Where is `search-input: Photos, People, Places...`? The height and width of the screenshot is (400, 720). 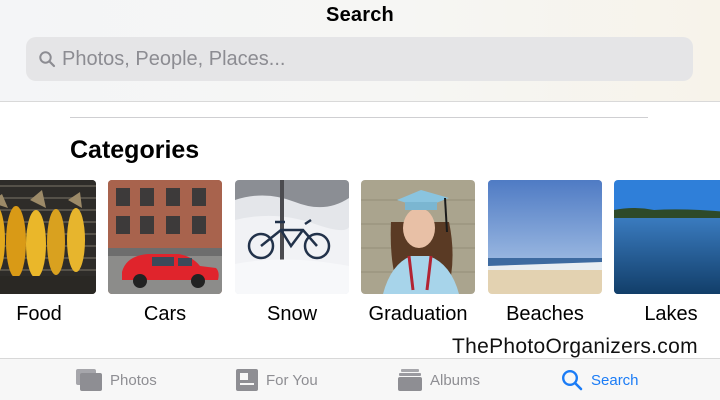
search-input: Photos, People, Places... is located at coordinates (359, 59).